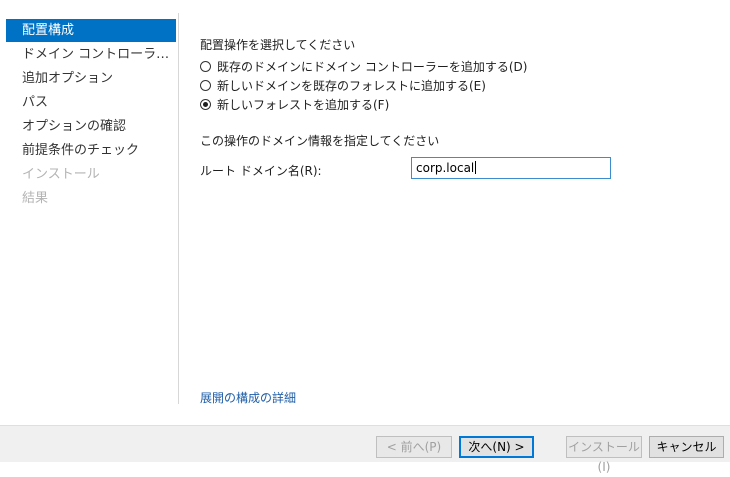 The width and height of the screenshot is (730, 477). I want to click on radio-label: 新しいフォレストを追加する(F), so click(303, 104).